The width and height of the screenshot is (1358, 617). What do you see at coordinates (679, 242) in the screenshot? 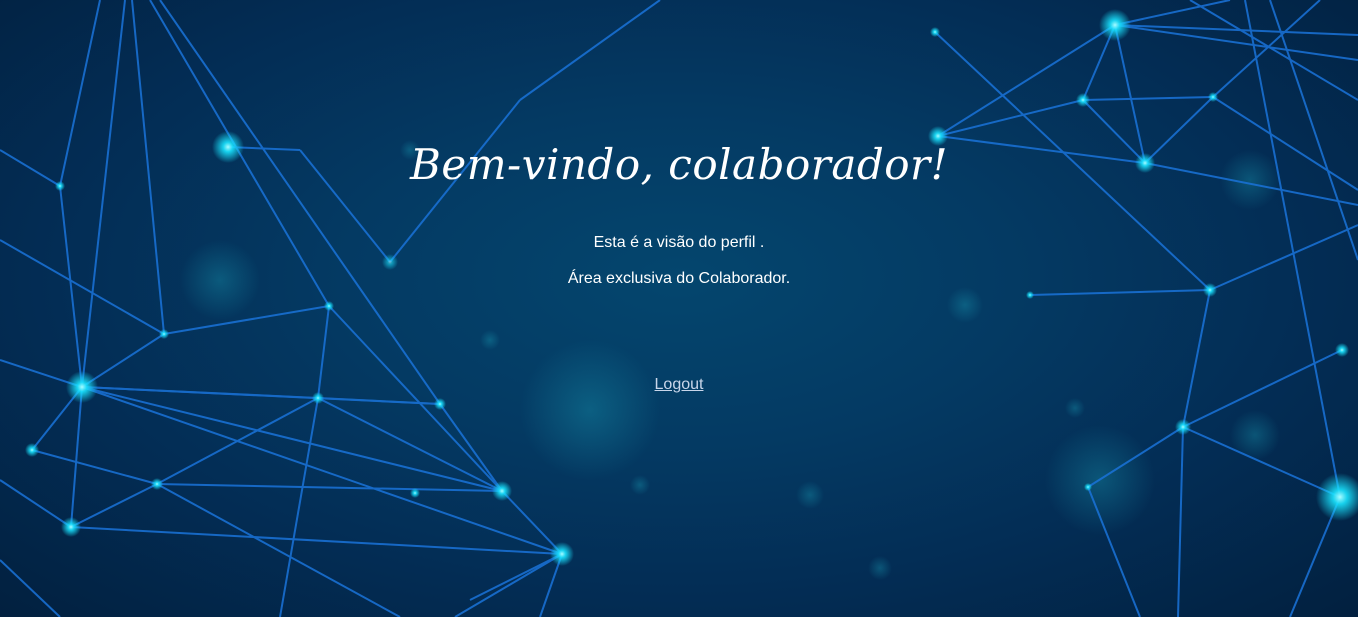
I see `profile-view-text: Esta é a visão do perfil .` at bounding box center [679, 242].